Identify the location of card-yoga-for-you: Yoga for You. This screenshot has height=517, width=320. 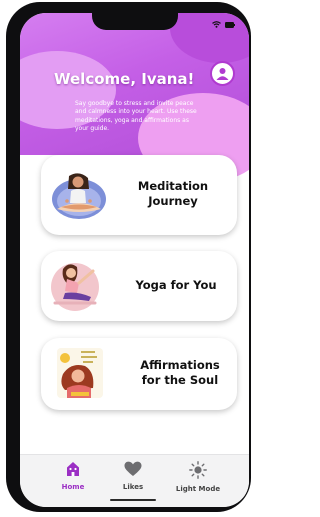
(139, 286).